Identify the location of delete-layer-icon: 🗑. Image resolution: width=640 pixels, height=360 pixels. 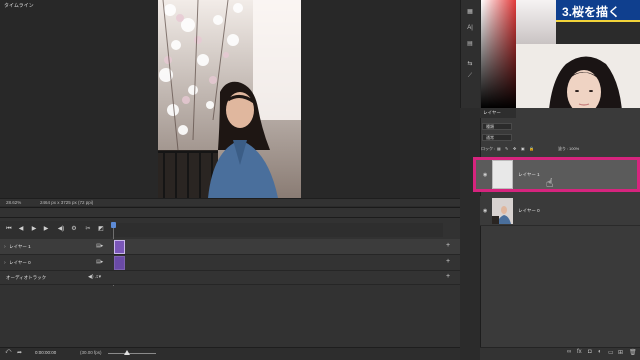
(633, 352).